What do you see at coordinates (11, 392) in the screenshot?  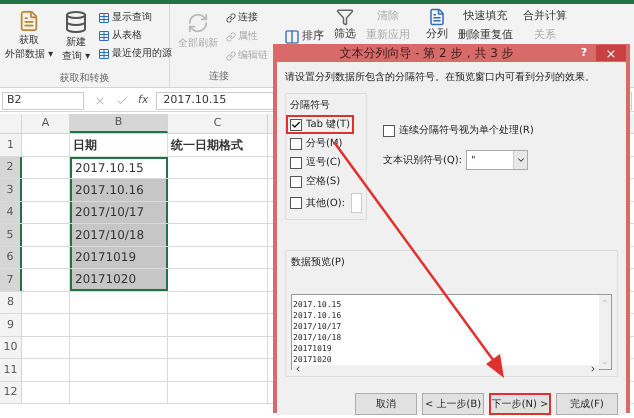 I see `row-header: 12` at bounding box center [11, 392].